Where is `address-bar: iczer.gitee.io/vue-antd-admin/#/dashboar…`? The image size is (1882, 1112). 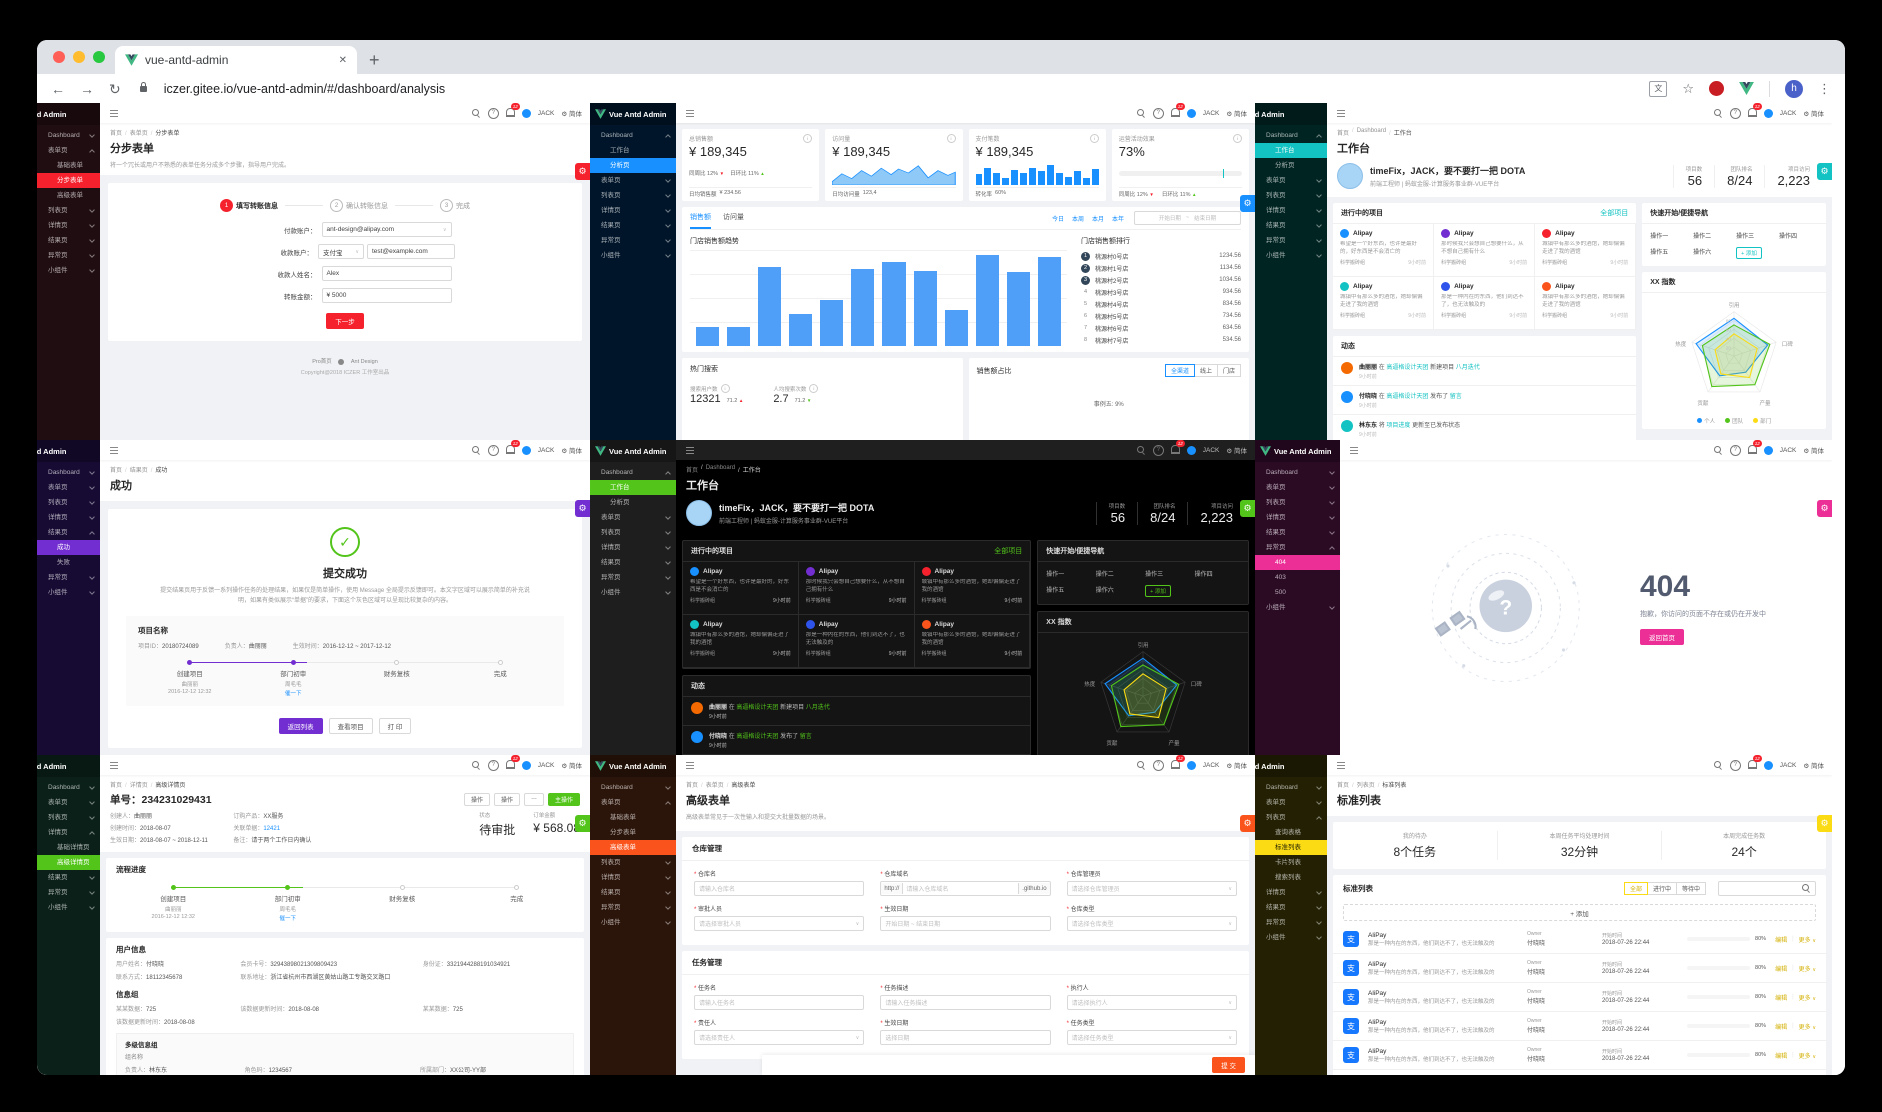
address-bar: iczer.gitee.io/vue-antd-admin/#/dashboar… is located at coordinates (304, 89).